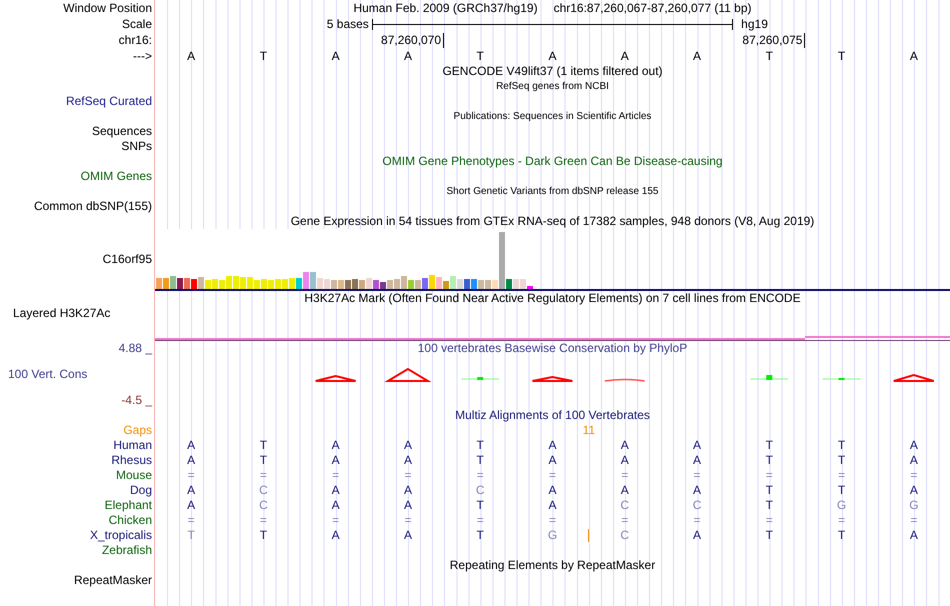 The width and height of the screenshot is (950, 606). I want to click on track-label: OMIM Genes, so click(76, 176).